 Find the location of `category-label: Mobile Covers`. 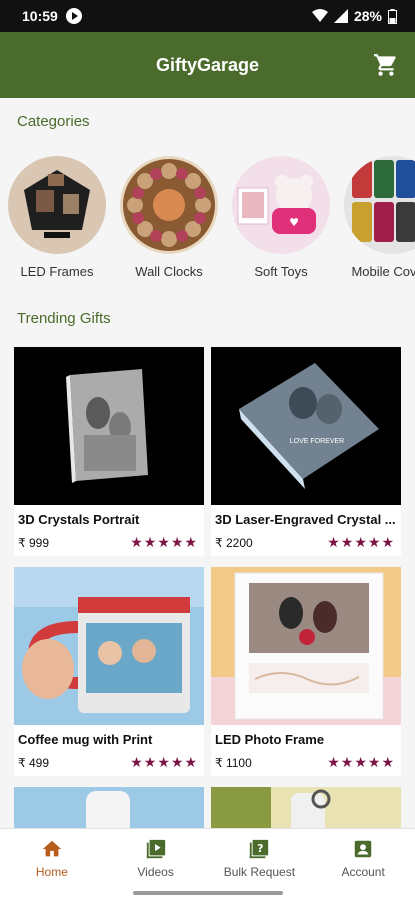

category-label: Mobile Covers is located at coordinates (383, 271).